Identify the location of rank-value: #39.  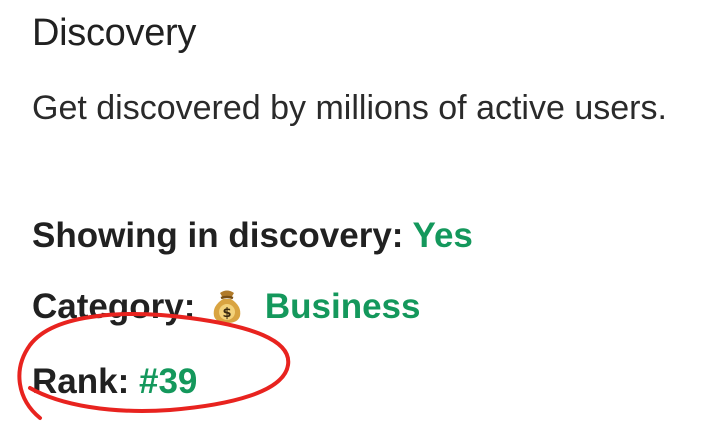
(168, 381).